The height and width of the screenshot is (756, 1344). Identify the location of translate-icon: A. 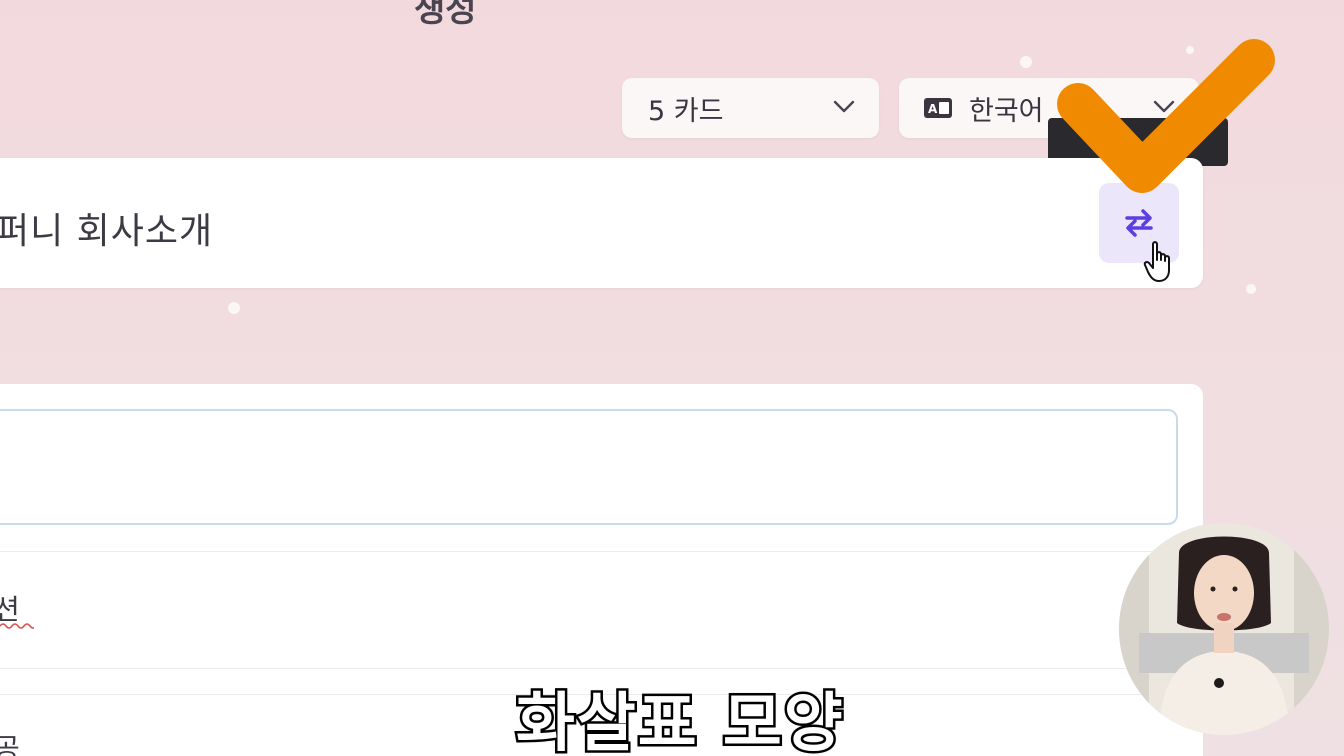
(938, 108).